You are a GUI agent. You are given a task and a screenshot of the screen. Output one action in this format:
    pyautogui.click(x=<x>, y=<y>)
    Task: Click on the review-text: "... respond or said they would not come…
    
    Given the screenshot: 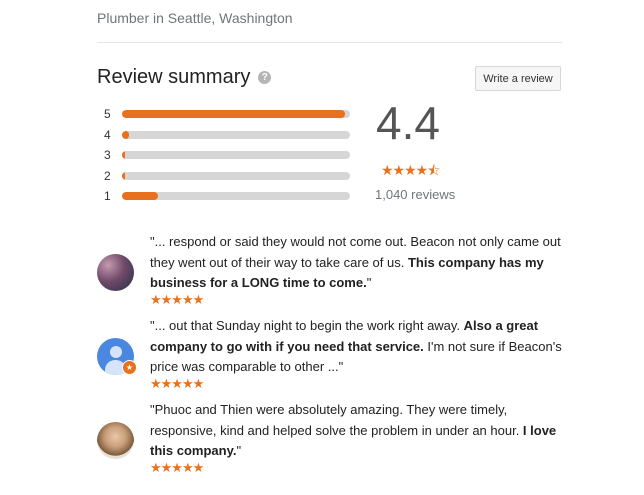 What is the action you would take?
    pyautogui.click(x=357, y=263)
    